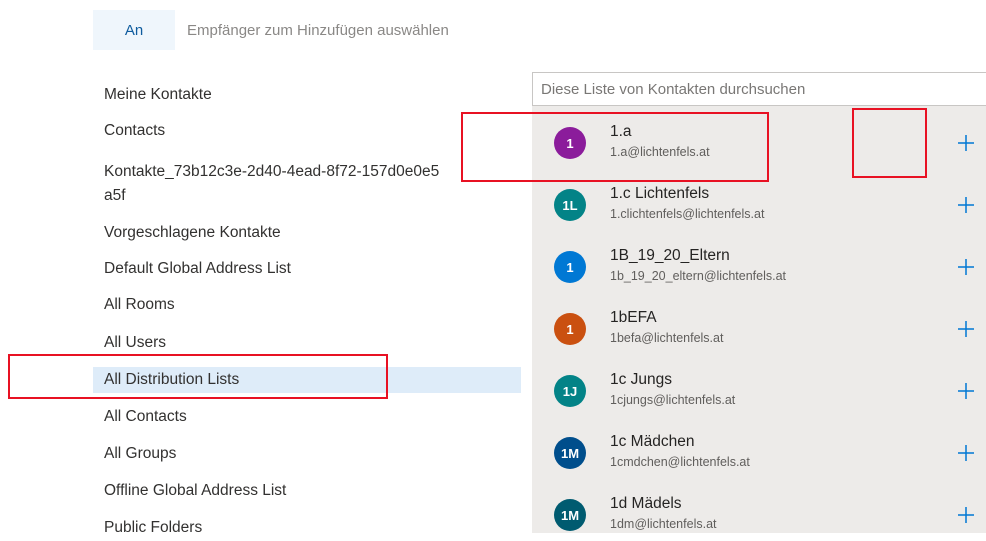 This screenshot has height=541, width=986. I want to click on contact-name: 1d Mädels, so click(646, 503).